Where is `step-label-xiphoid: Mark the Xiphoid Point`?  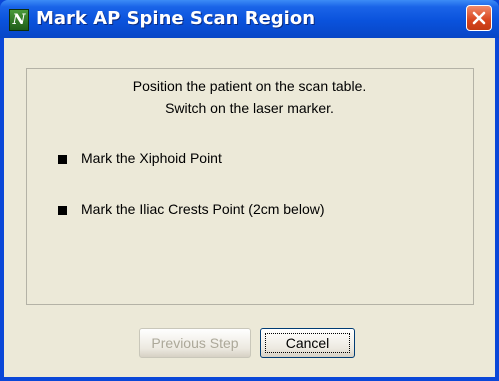
step-label-xiphoid: Mark the Xiphoid Point is located at coordinates (151, 158).